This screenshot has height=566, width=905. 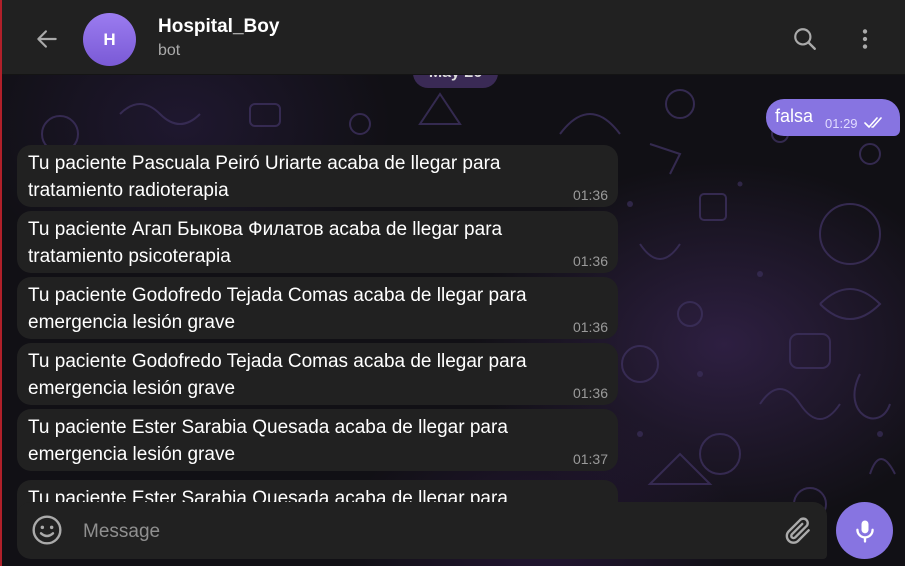 What do you see at coordinates (169, 50) in the screenshot?
I see `chat-subtitle: bot` at bounding box center [169, 50].